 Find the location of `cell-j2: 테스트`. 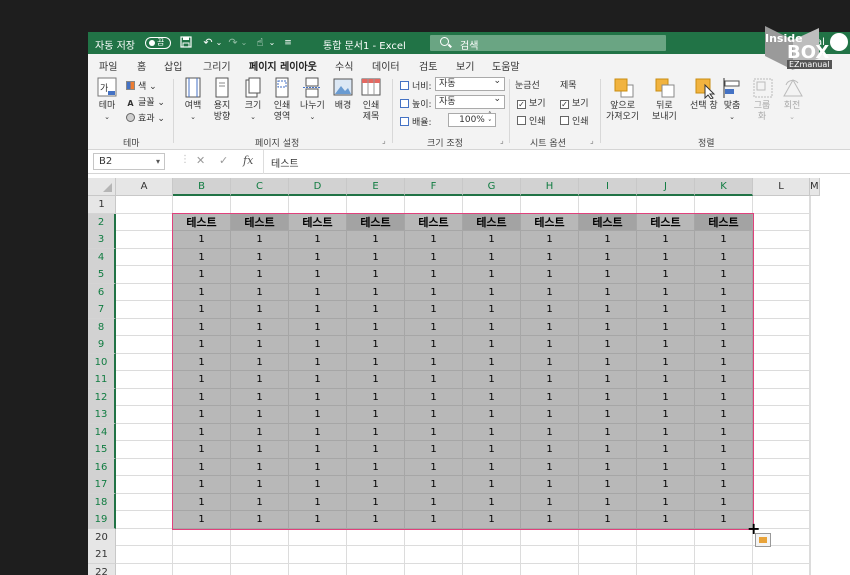

cell-j2: 테스트 is located at coordinates (666, 222).